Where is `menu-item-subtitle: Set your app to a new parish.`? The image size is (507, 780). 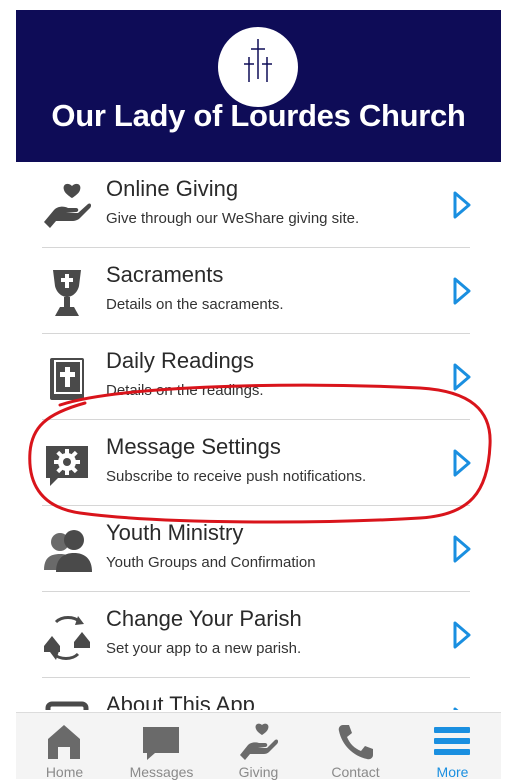 menu-item-subtitle: Set your app to a new parish. is located at coordinates (204, 648).